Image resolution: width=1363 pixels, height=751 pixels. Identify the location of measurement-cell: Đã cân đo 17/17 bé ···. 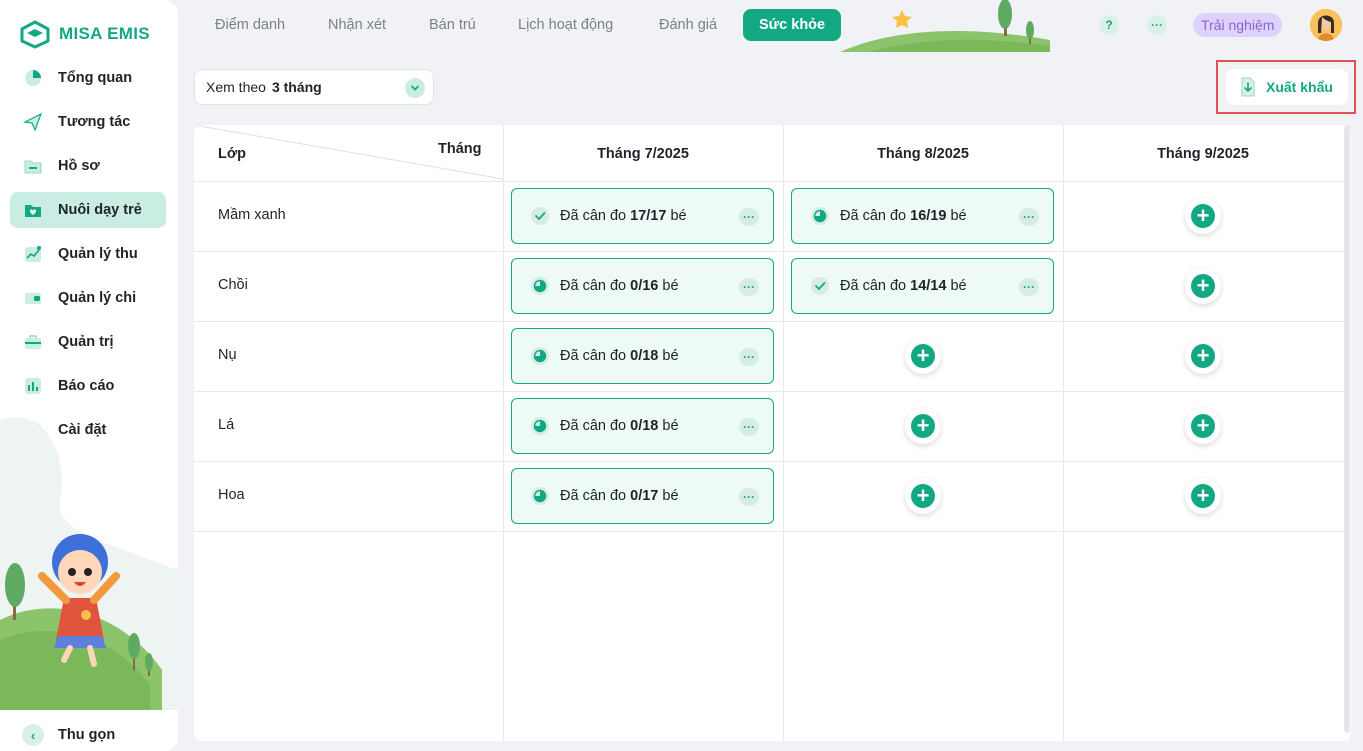
(642, 216).